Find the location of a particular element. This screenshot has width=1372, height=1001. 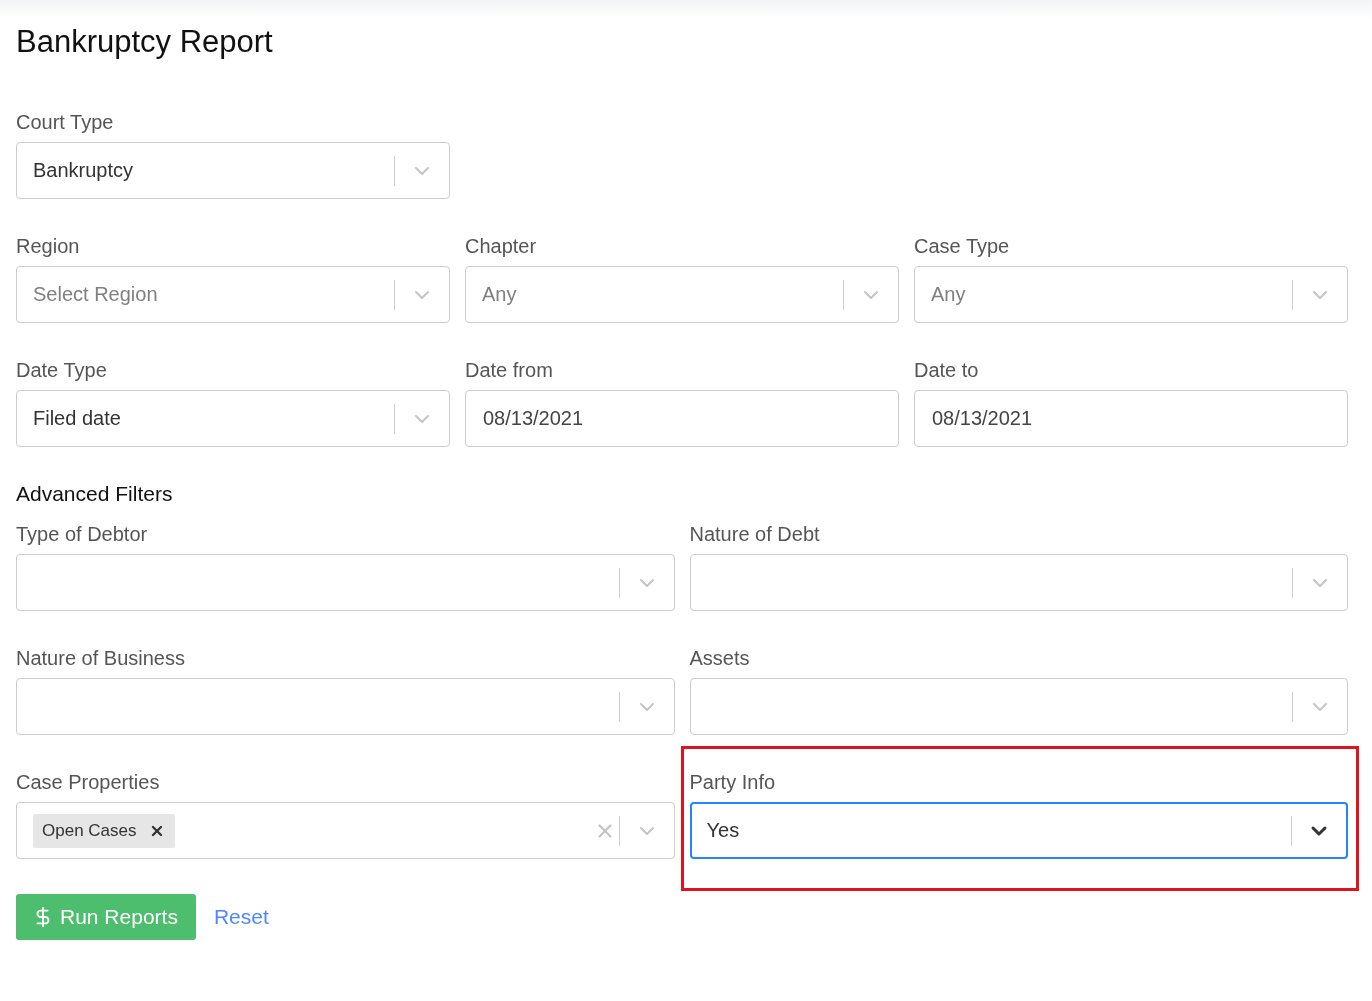

section-heading: Advanced Filters is located at coordinates (94, 494).